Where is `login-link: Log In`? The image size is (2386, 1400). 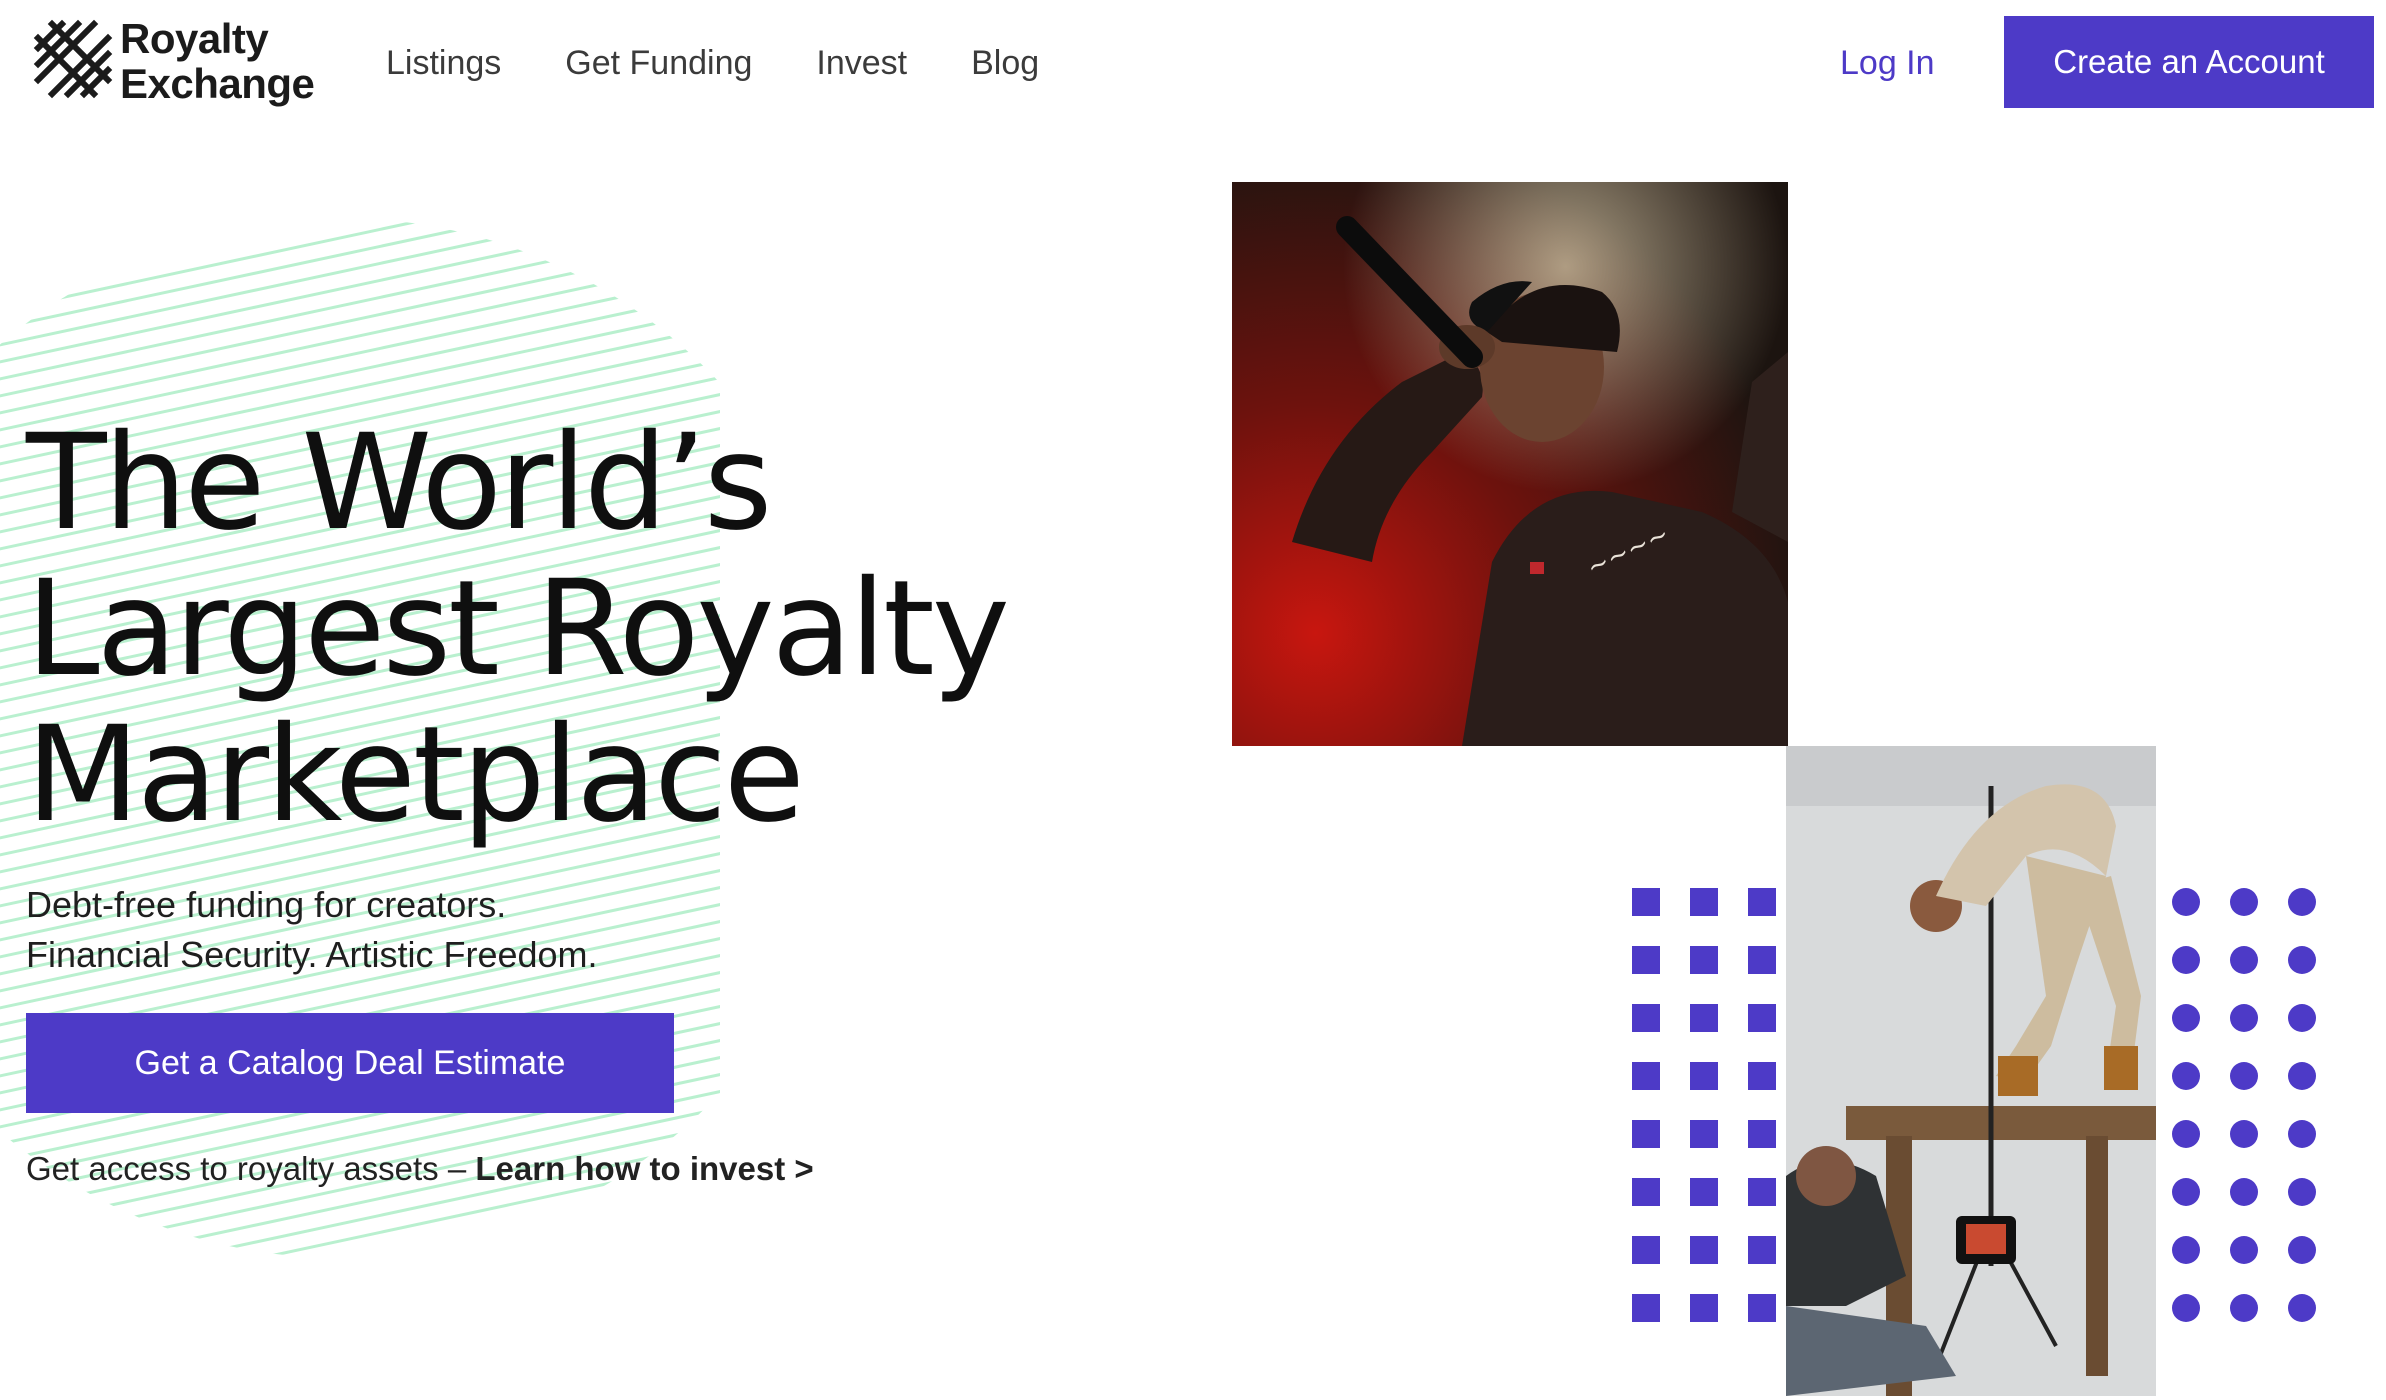 login-link: Log In is located at coordinates (1887, 63).